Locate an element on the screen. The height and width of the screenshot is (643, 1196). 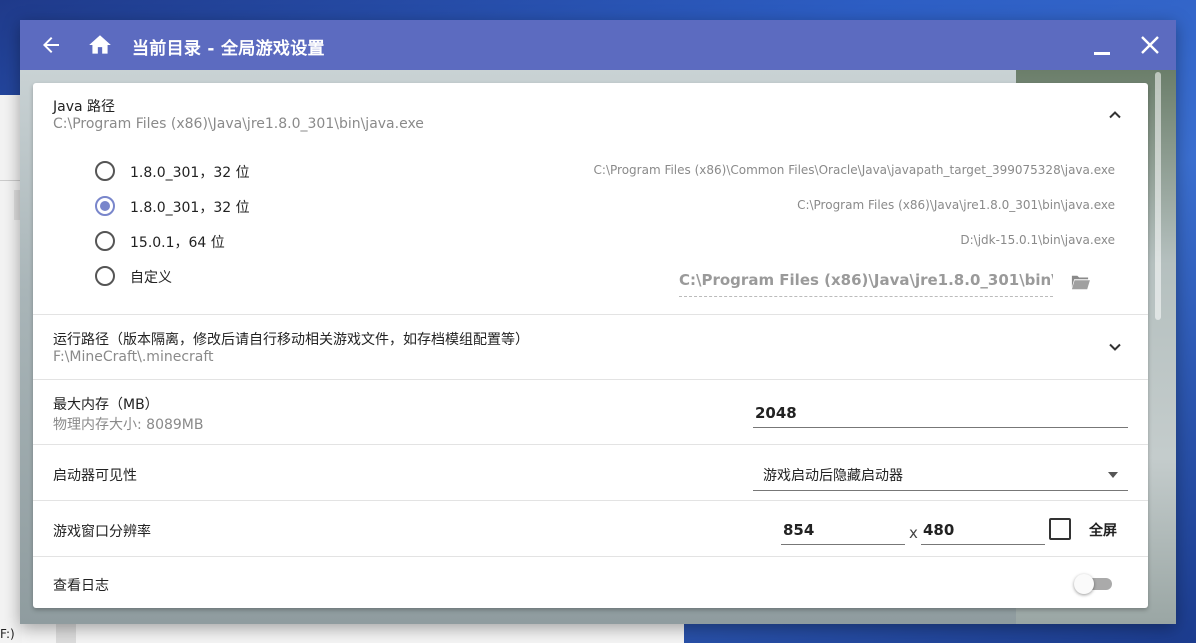
window-title: 当前目录 - 全局游戏设置 is located at coordinates (228, 49).